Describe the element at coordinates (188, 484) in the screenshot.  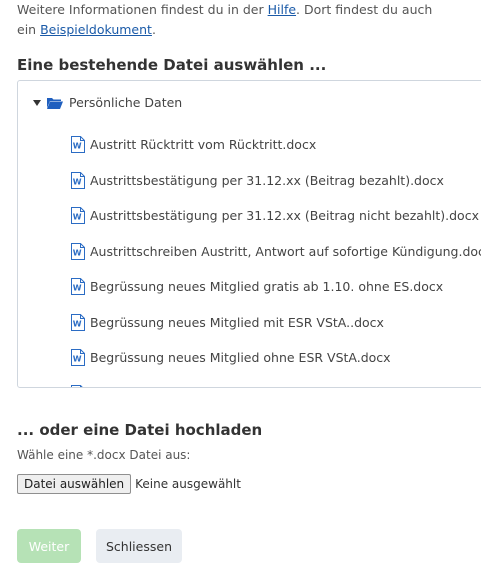
I see `no-file-selected-text: Keine ausgewählt` at that location.